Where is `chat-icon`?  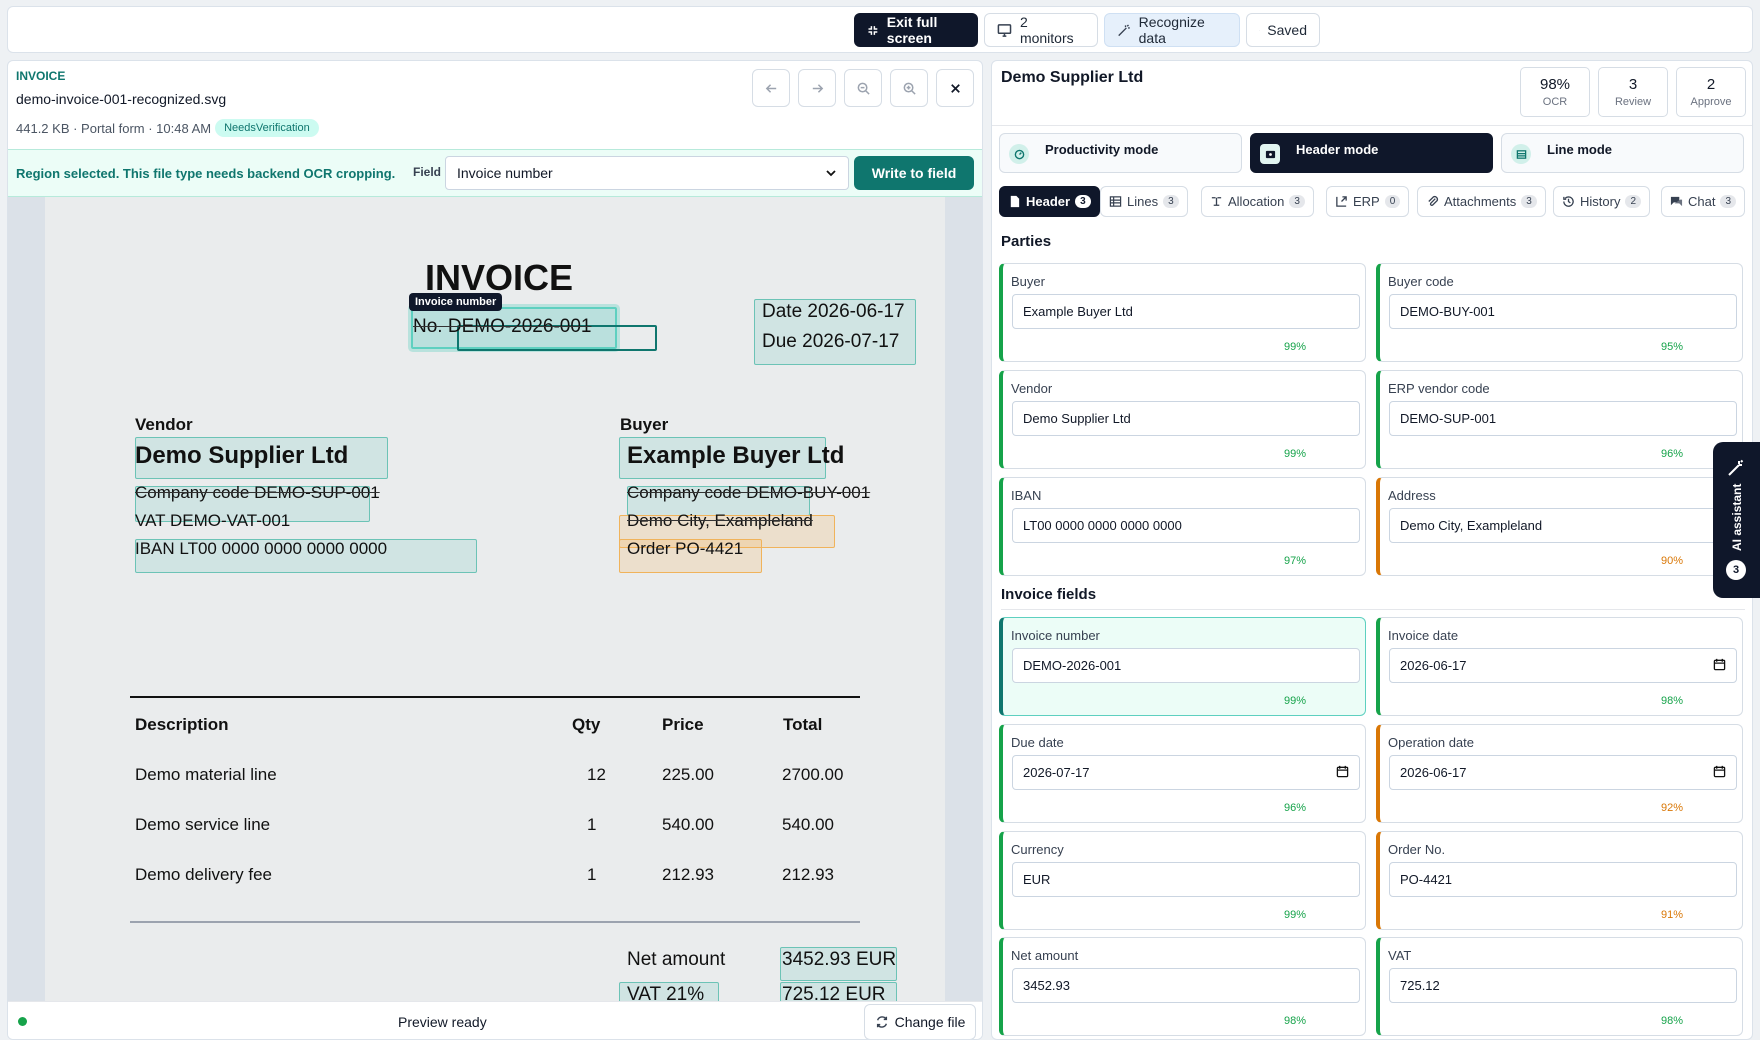 chat-icon is located at coordinates (1676, 201).